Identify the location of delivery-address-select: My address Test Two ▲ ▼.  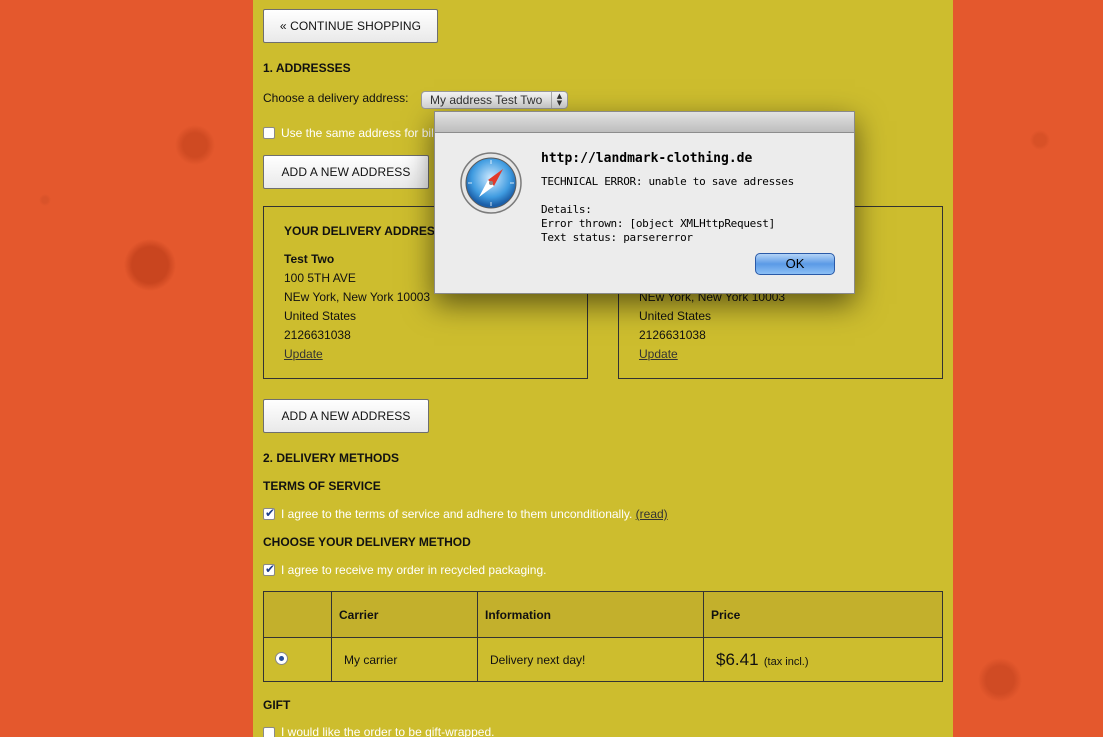
(494, 100).